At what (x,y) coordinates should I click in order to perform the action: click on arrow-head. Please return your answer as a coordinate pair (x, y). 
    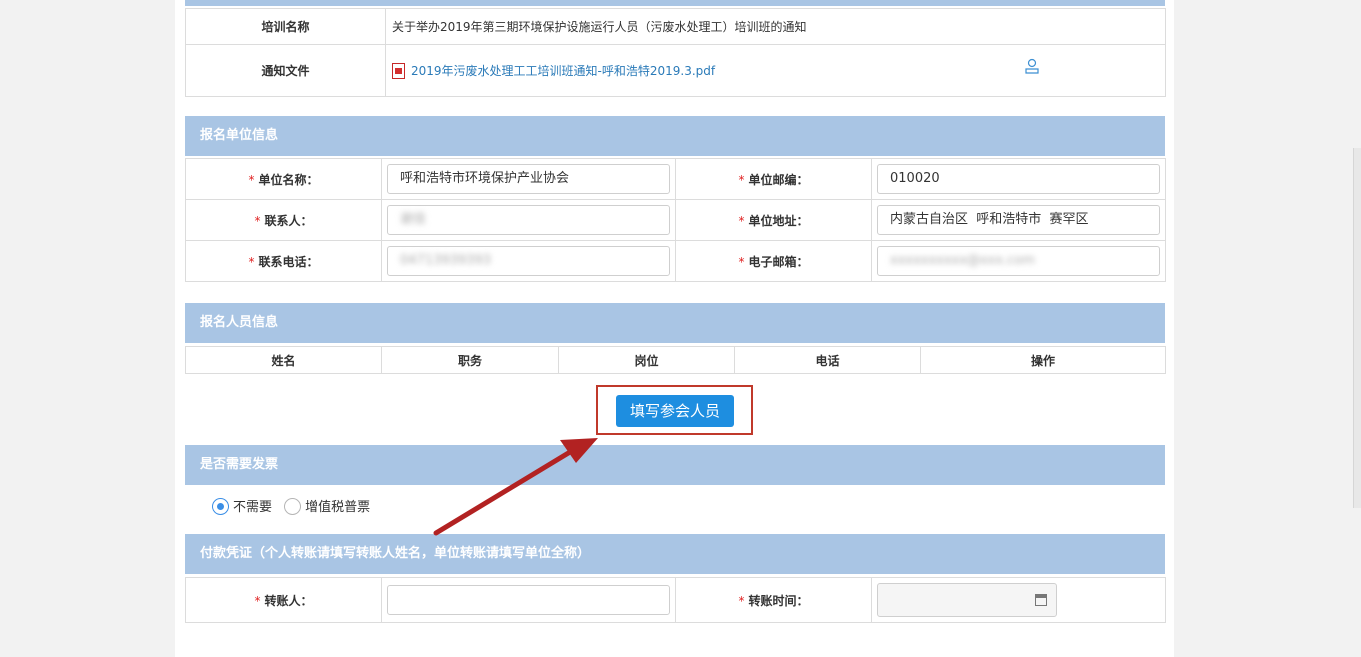
    Looking at the image, I should click on (579, 450).